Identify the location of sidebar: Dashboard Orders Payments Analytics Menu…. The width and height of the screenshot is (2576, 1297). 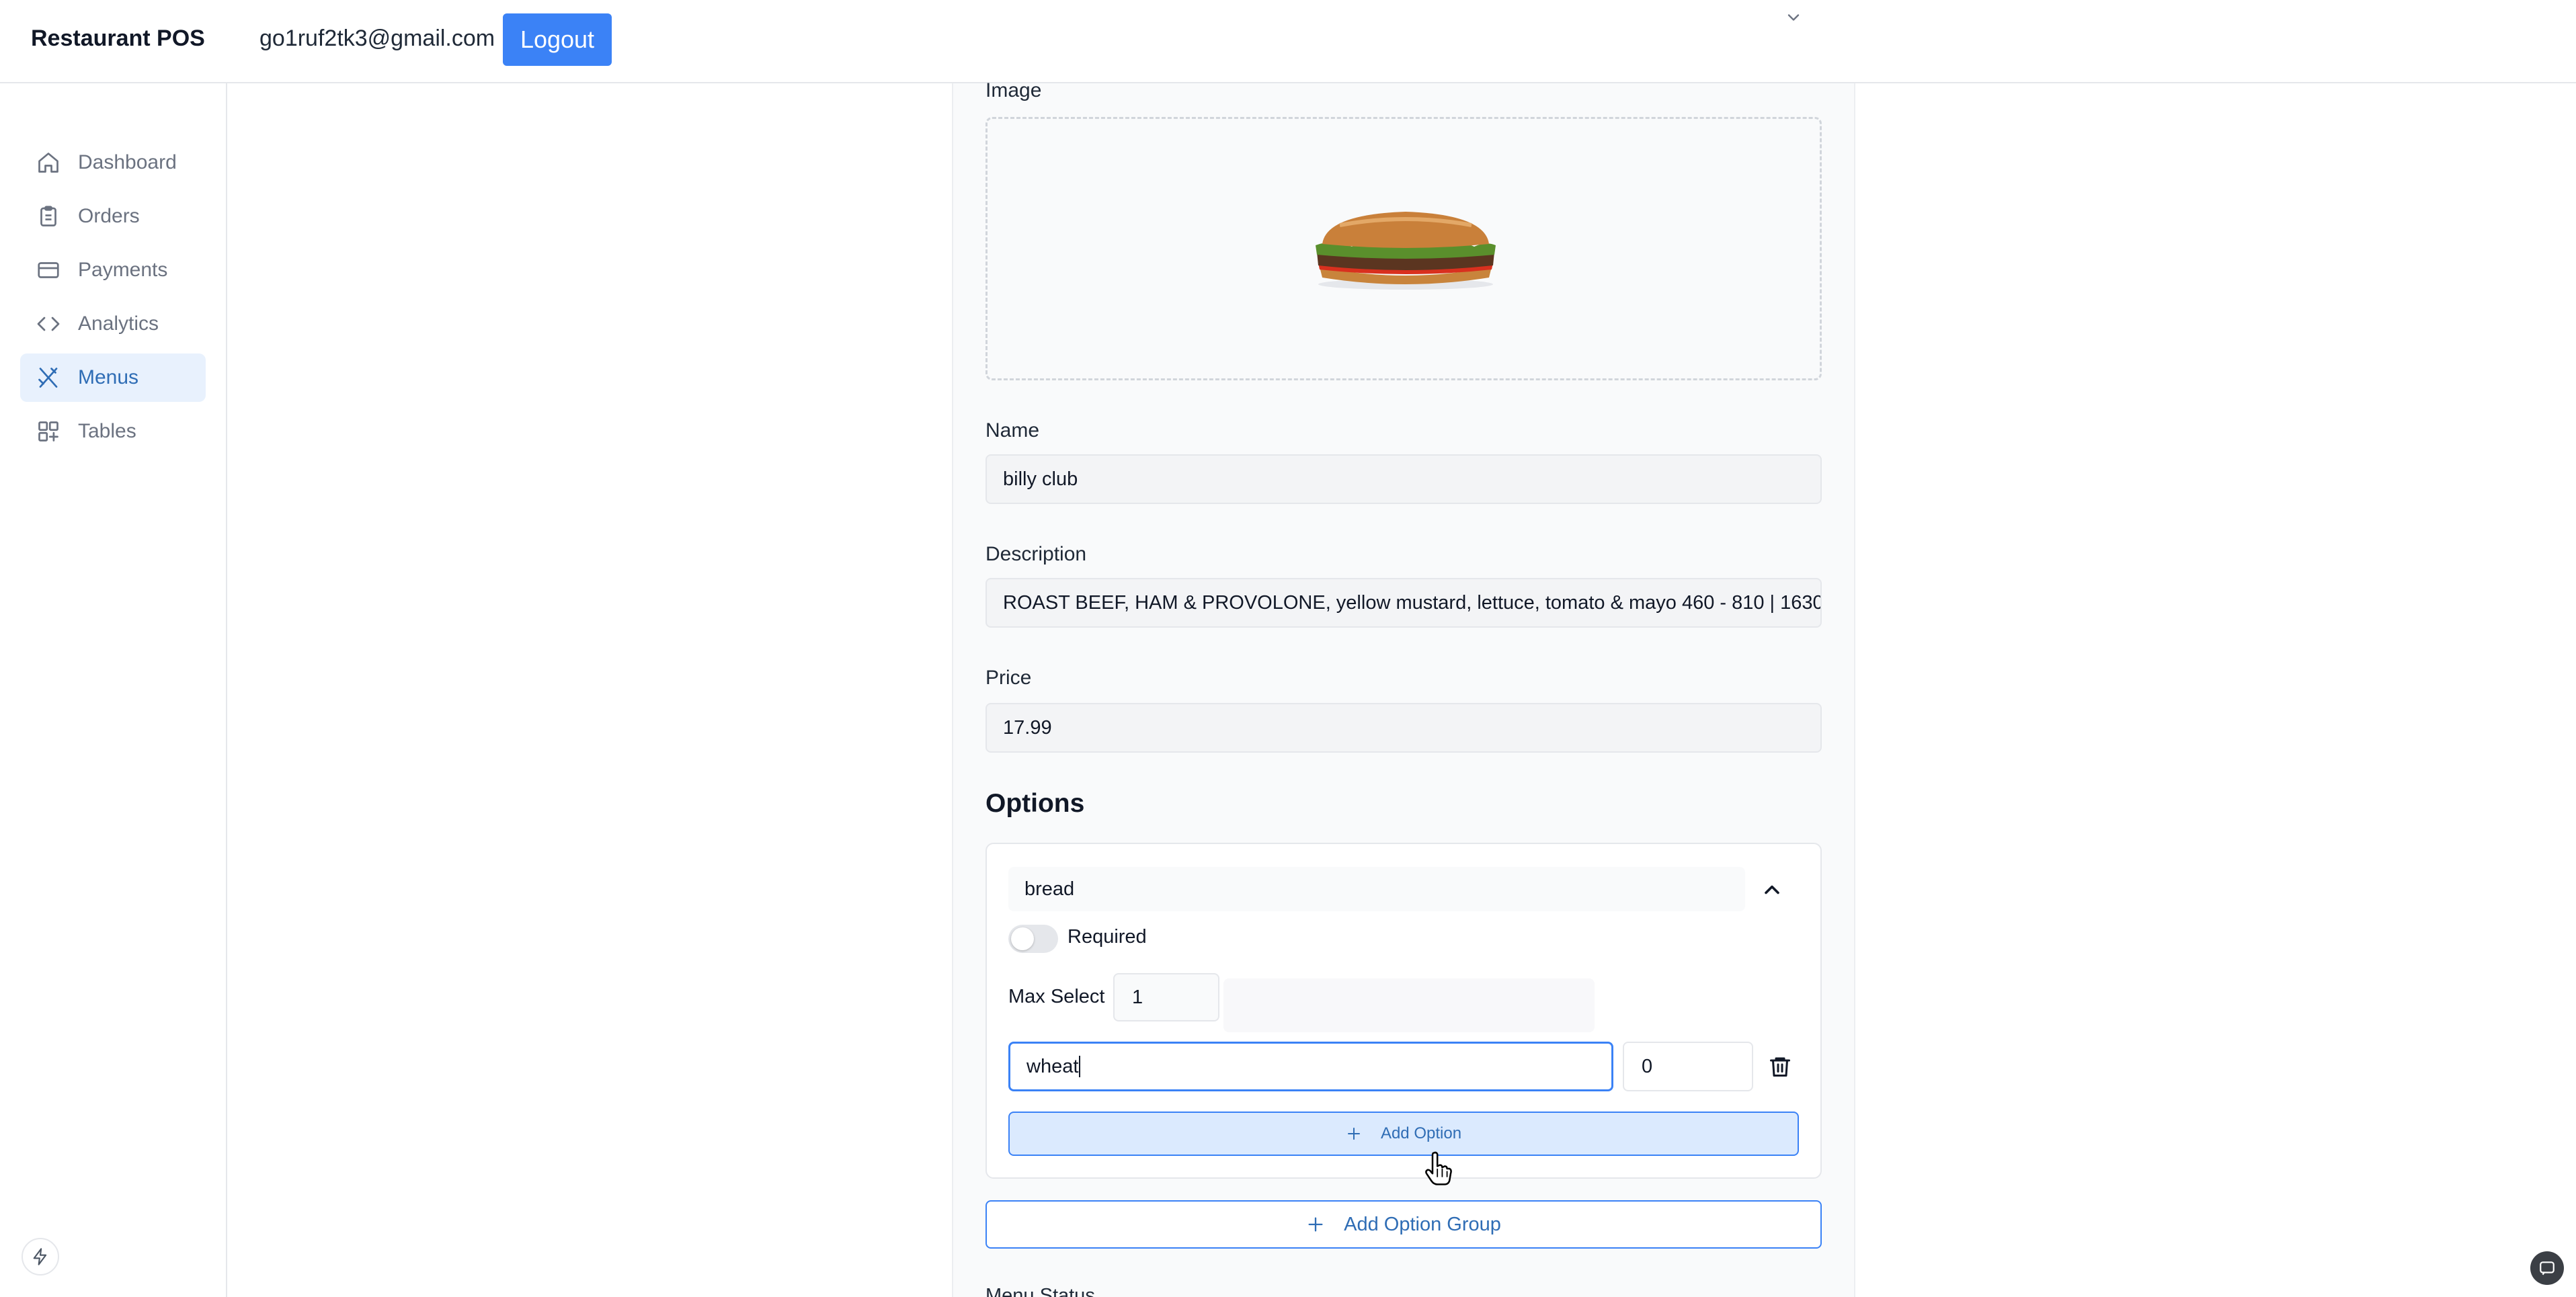
(113, 690).